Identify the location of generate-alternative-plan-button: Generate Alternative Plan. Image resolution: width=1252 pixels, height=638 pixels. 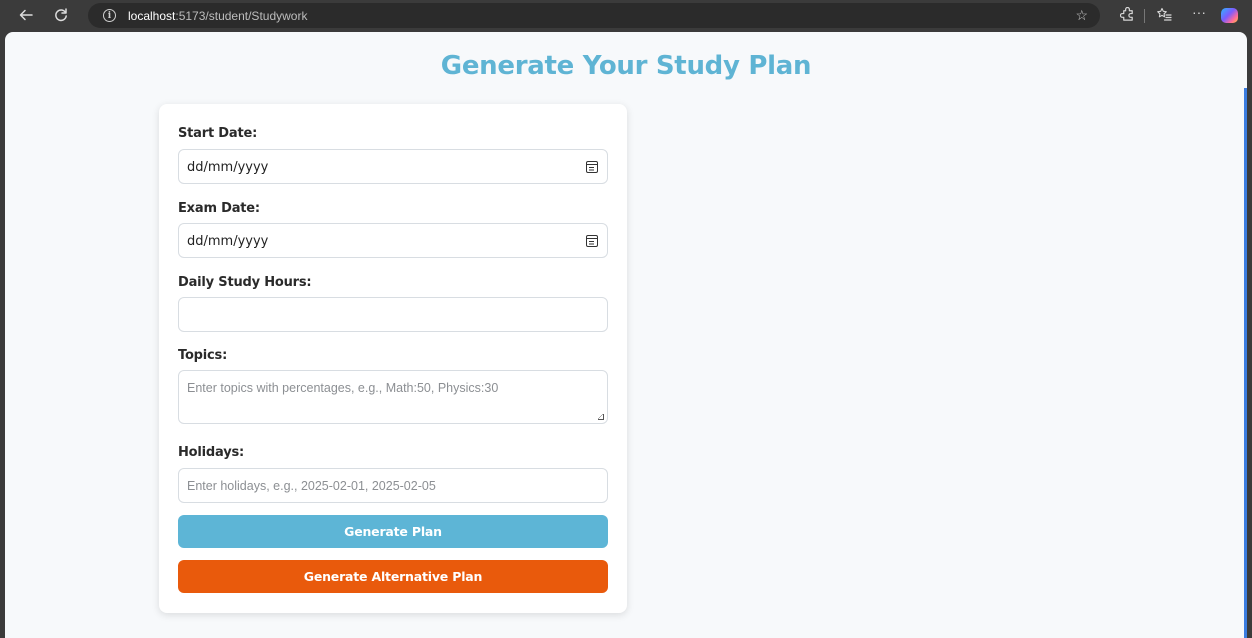
(393, 576).